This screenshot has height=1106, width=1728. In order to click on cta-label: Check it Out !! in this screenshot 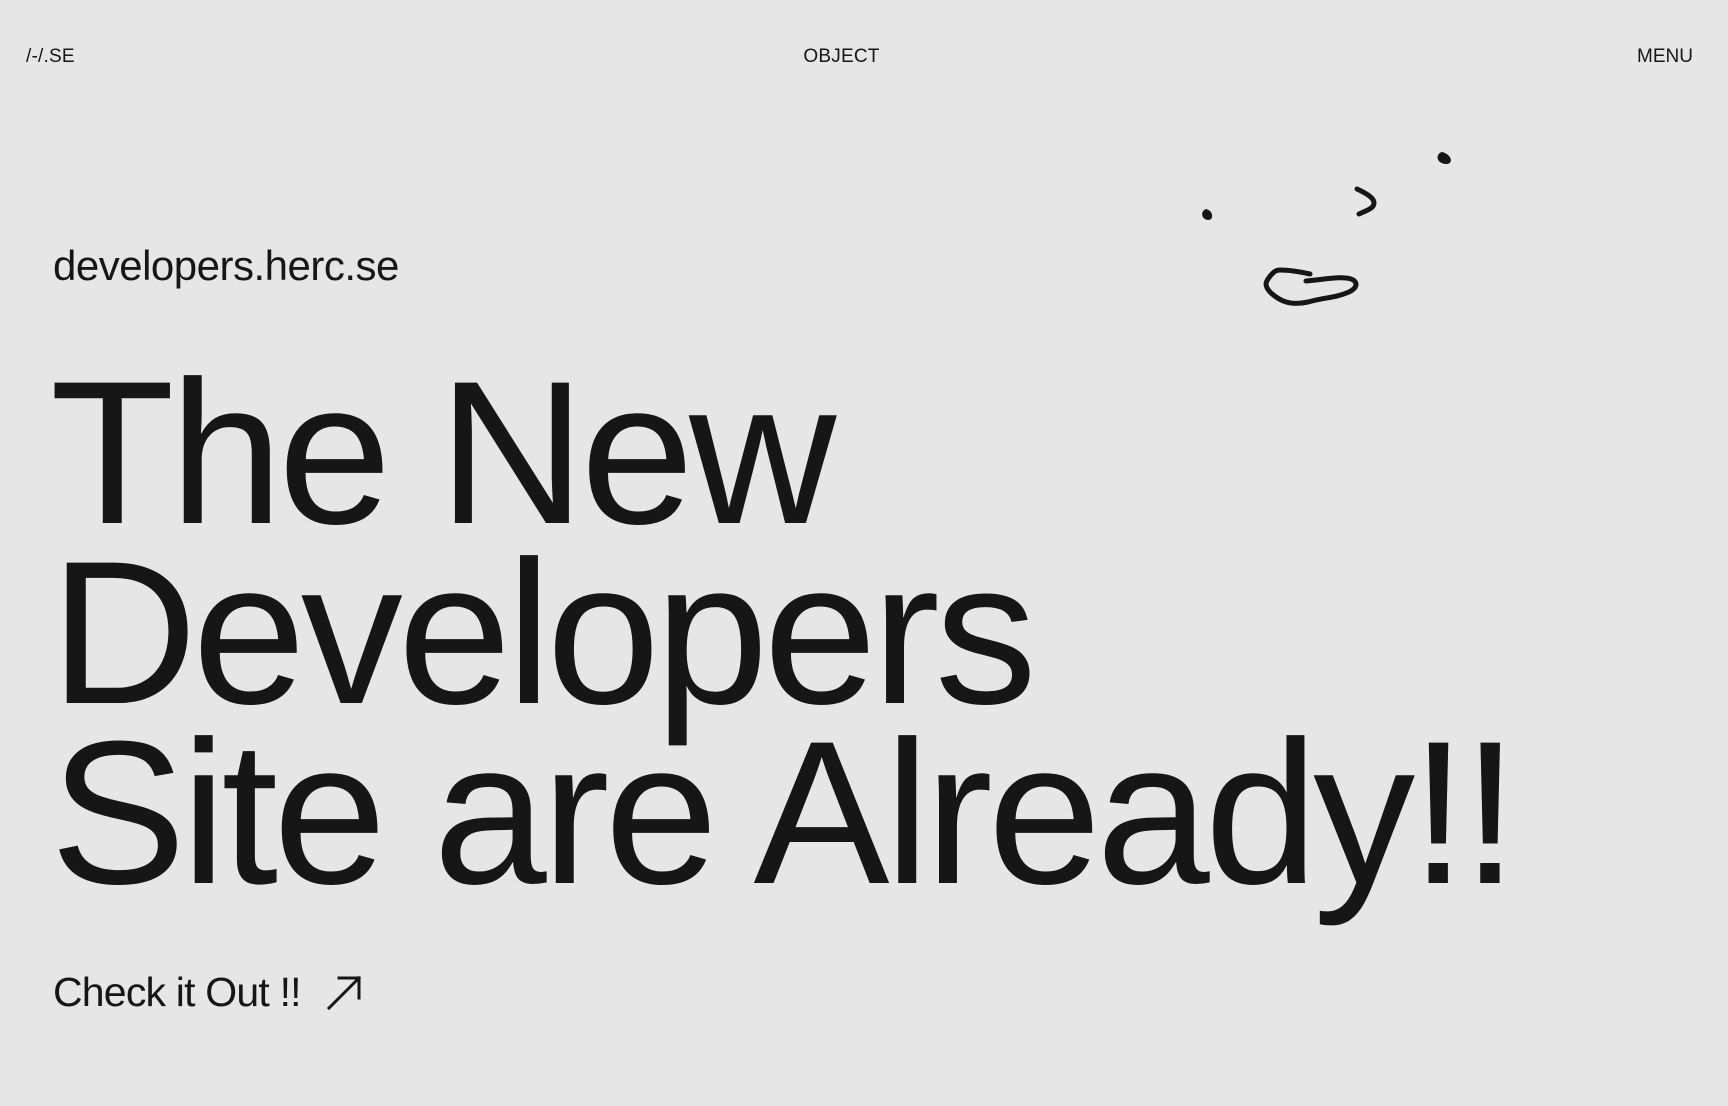, I will do `click(177, 992)`.